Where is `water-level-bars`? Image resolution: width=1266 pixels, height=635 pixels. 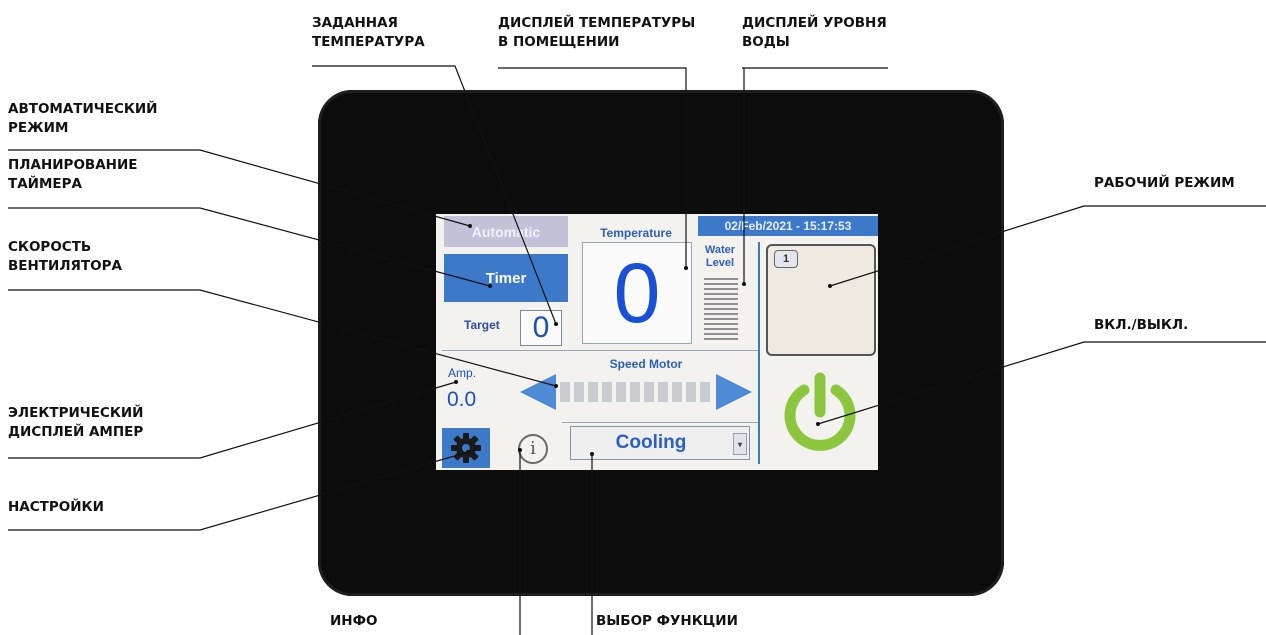 water-level-bars is located at coordinates (721, 309).